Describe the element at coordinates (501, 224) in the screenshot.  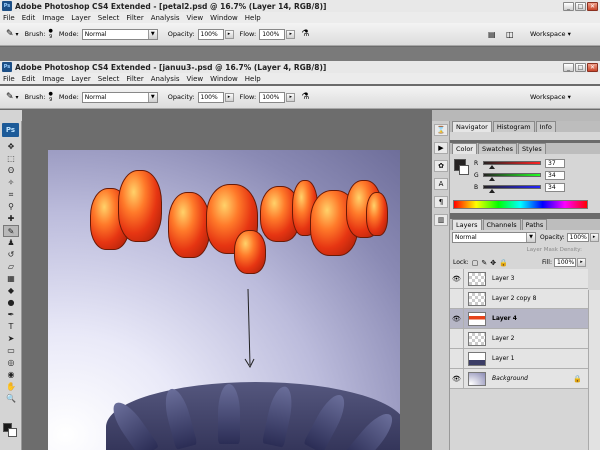
I see `tab-channels: Channels` at that location.